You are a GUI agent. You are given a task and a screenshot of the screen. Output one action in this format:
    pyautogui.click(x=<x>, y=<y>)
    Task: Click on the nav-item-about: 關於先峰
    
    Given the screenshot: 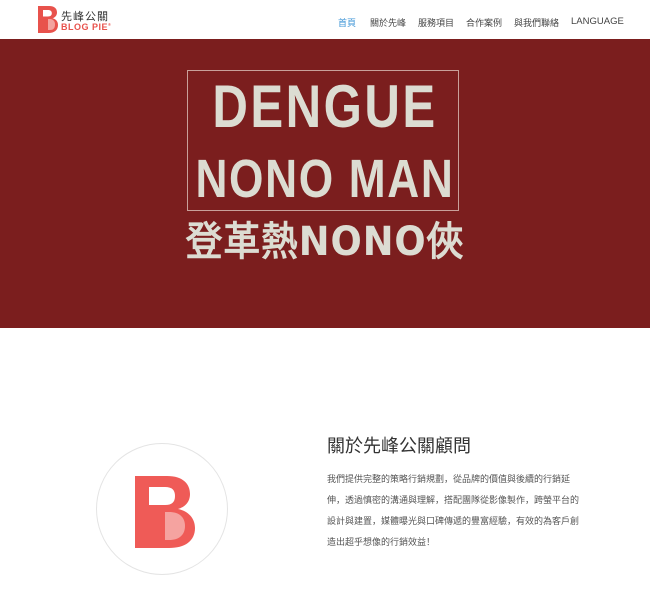 What is the action you would take?
    pyautogui.click(x=388, y=22)
    